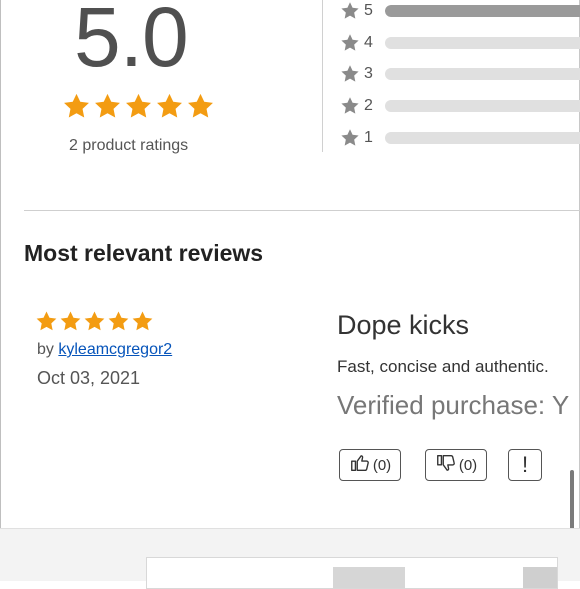 Image resolution: width=580 pixels, height=589 pixels. I want to click on thumbs-up-icon, so click(361, 465).